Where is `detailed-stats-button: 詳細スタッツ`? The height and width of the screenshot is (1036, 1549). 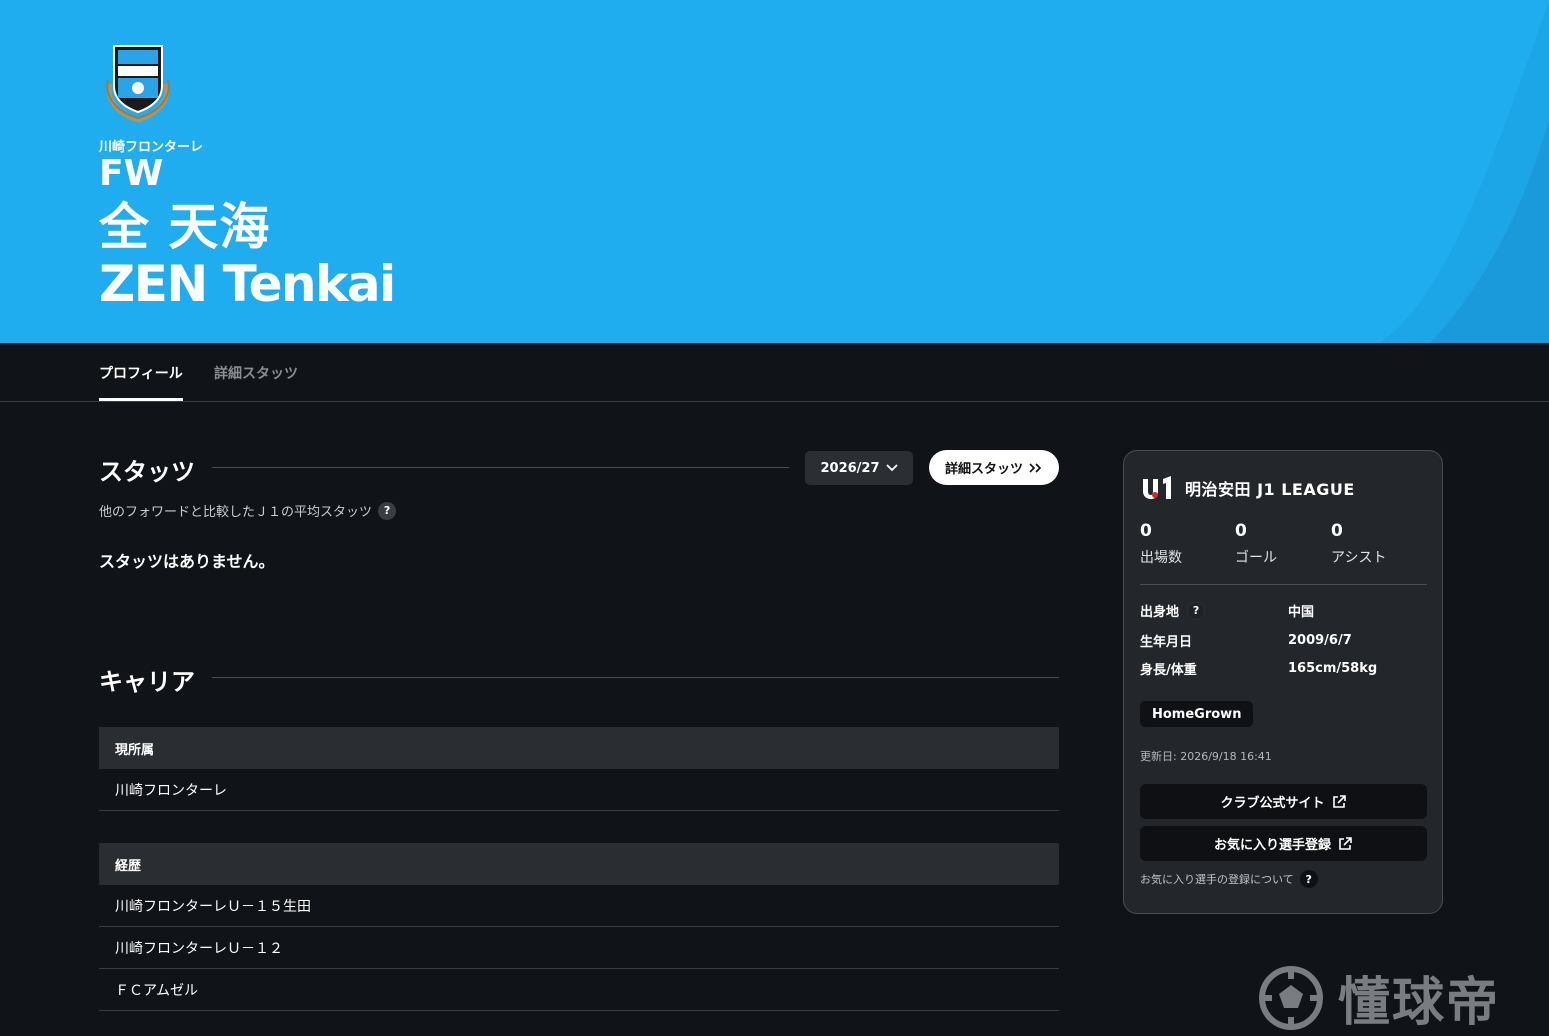
detailed-stats-button: 詳細スタッツ is located at coordinates (994, 467).